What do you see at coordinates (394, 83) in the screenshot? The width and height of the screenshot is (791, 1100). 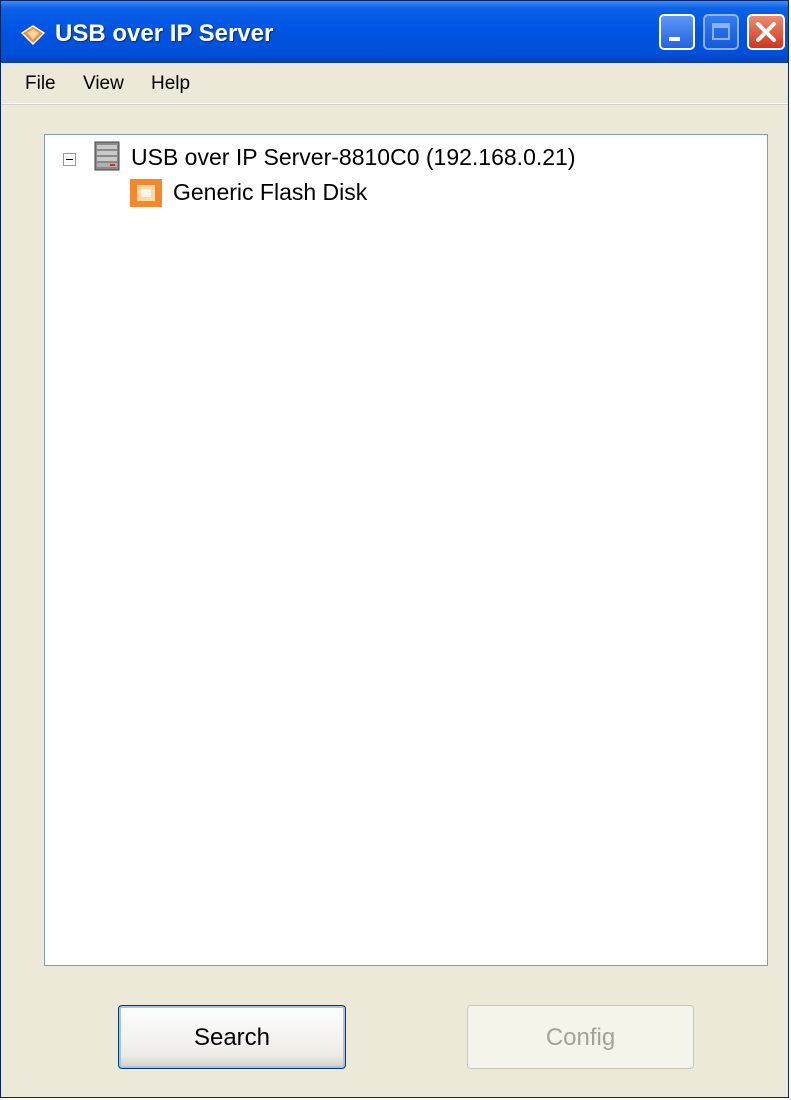 I see `menu-bar: File View Help` at bounding box center [394, 83].